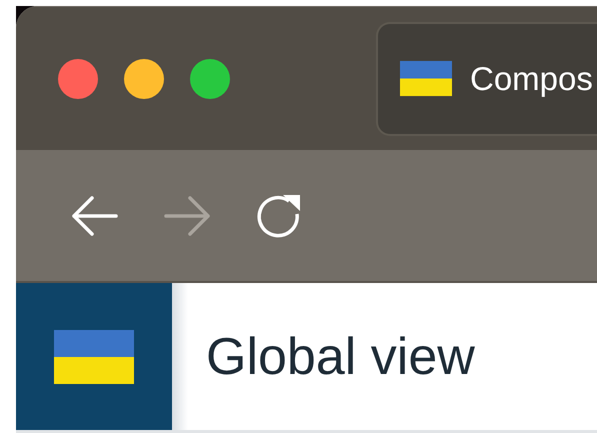  What do you see at coordinates (187, 215) in the screenshot?
I see `forward-arrow-icon` at bounding box center [187, 215].